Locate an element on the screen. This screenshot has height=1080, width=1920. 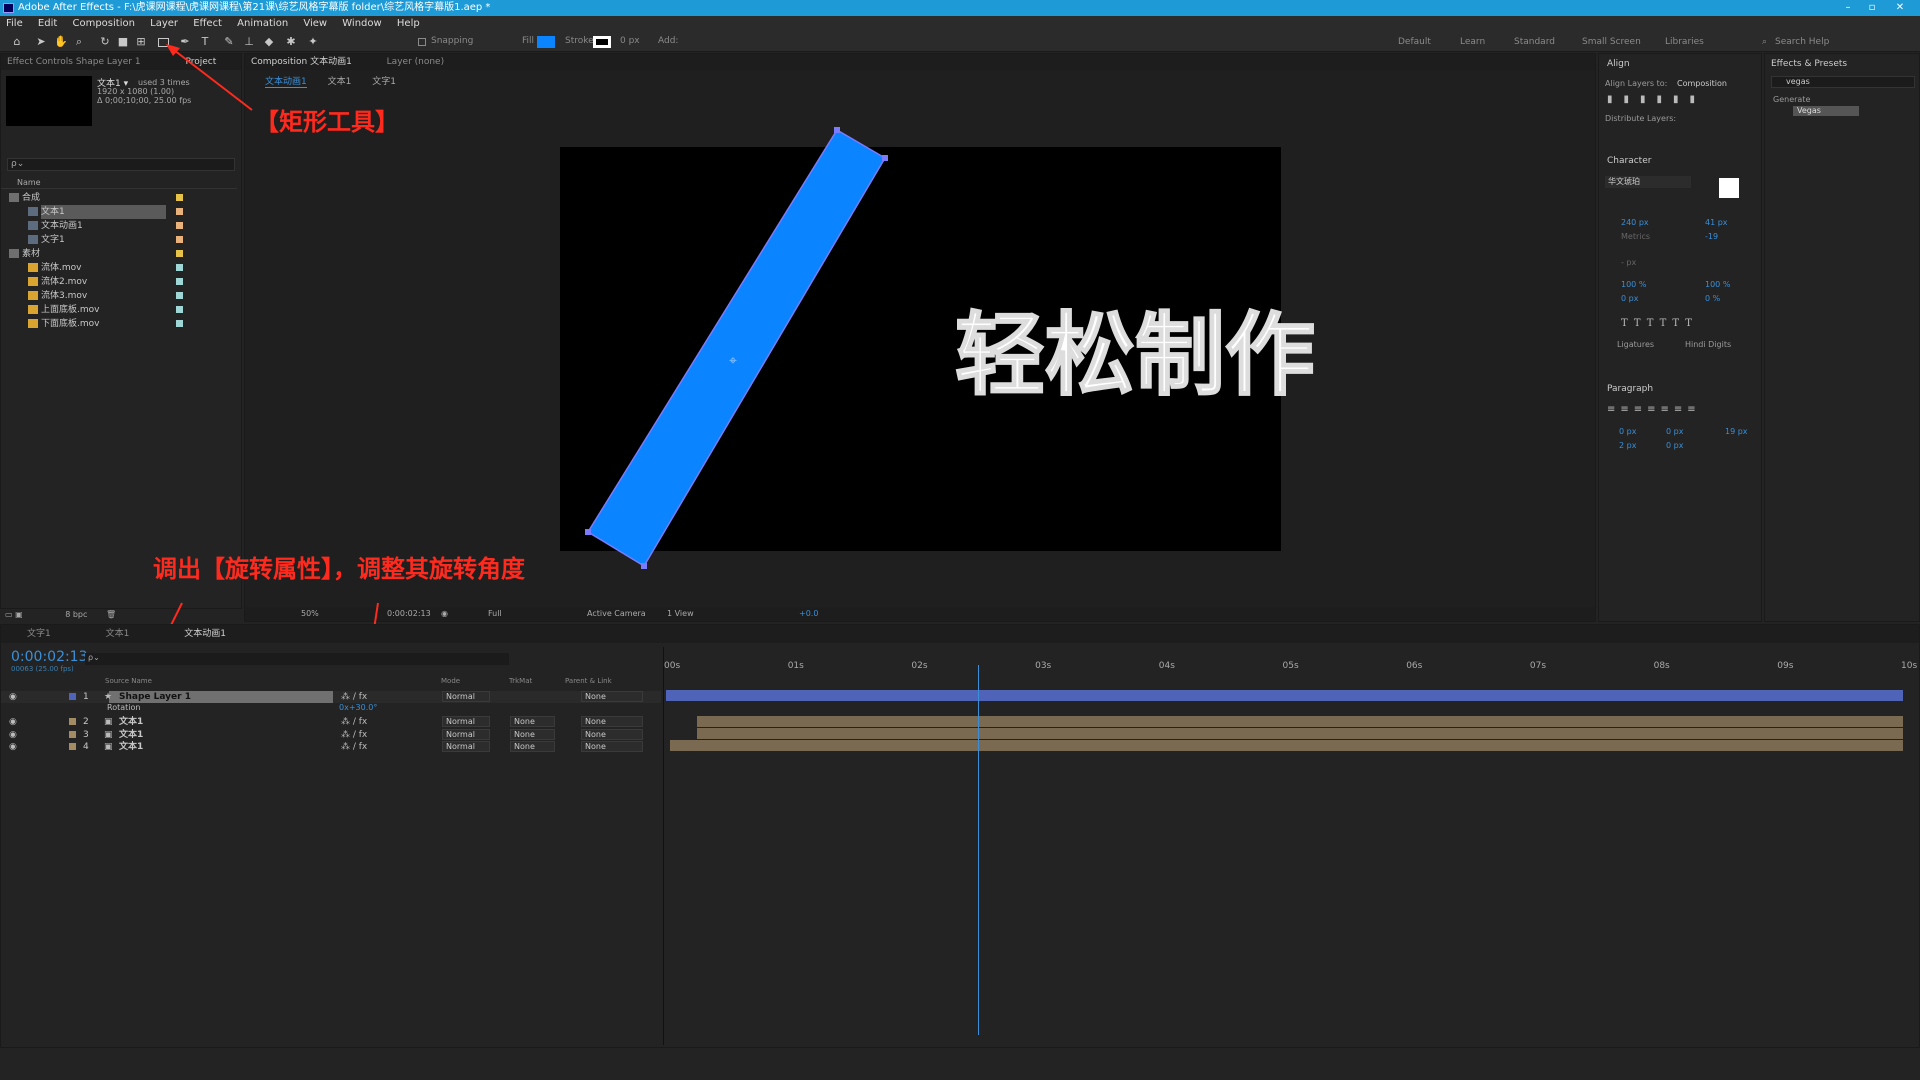
brush-tool-icon: ✎ is located at coordinates (229, 42).